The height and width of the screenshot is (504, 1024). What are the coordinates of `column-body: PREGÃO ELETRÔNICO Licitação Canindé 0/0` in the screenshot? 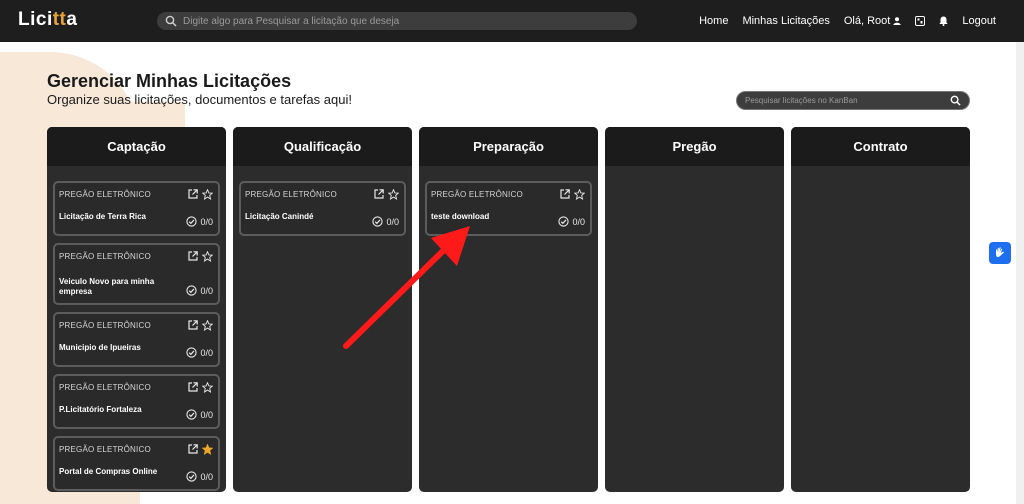 It's located at (322, 201).